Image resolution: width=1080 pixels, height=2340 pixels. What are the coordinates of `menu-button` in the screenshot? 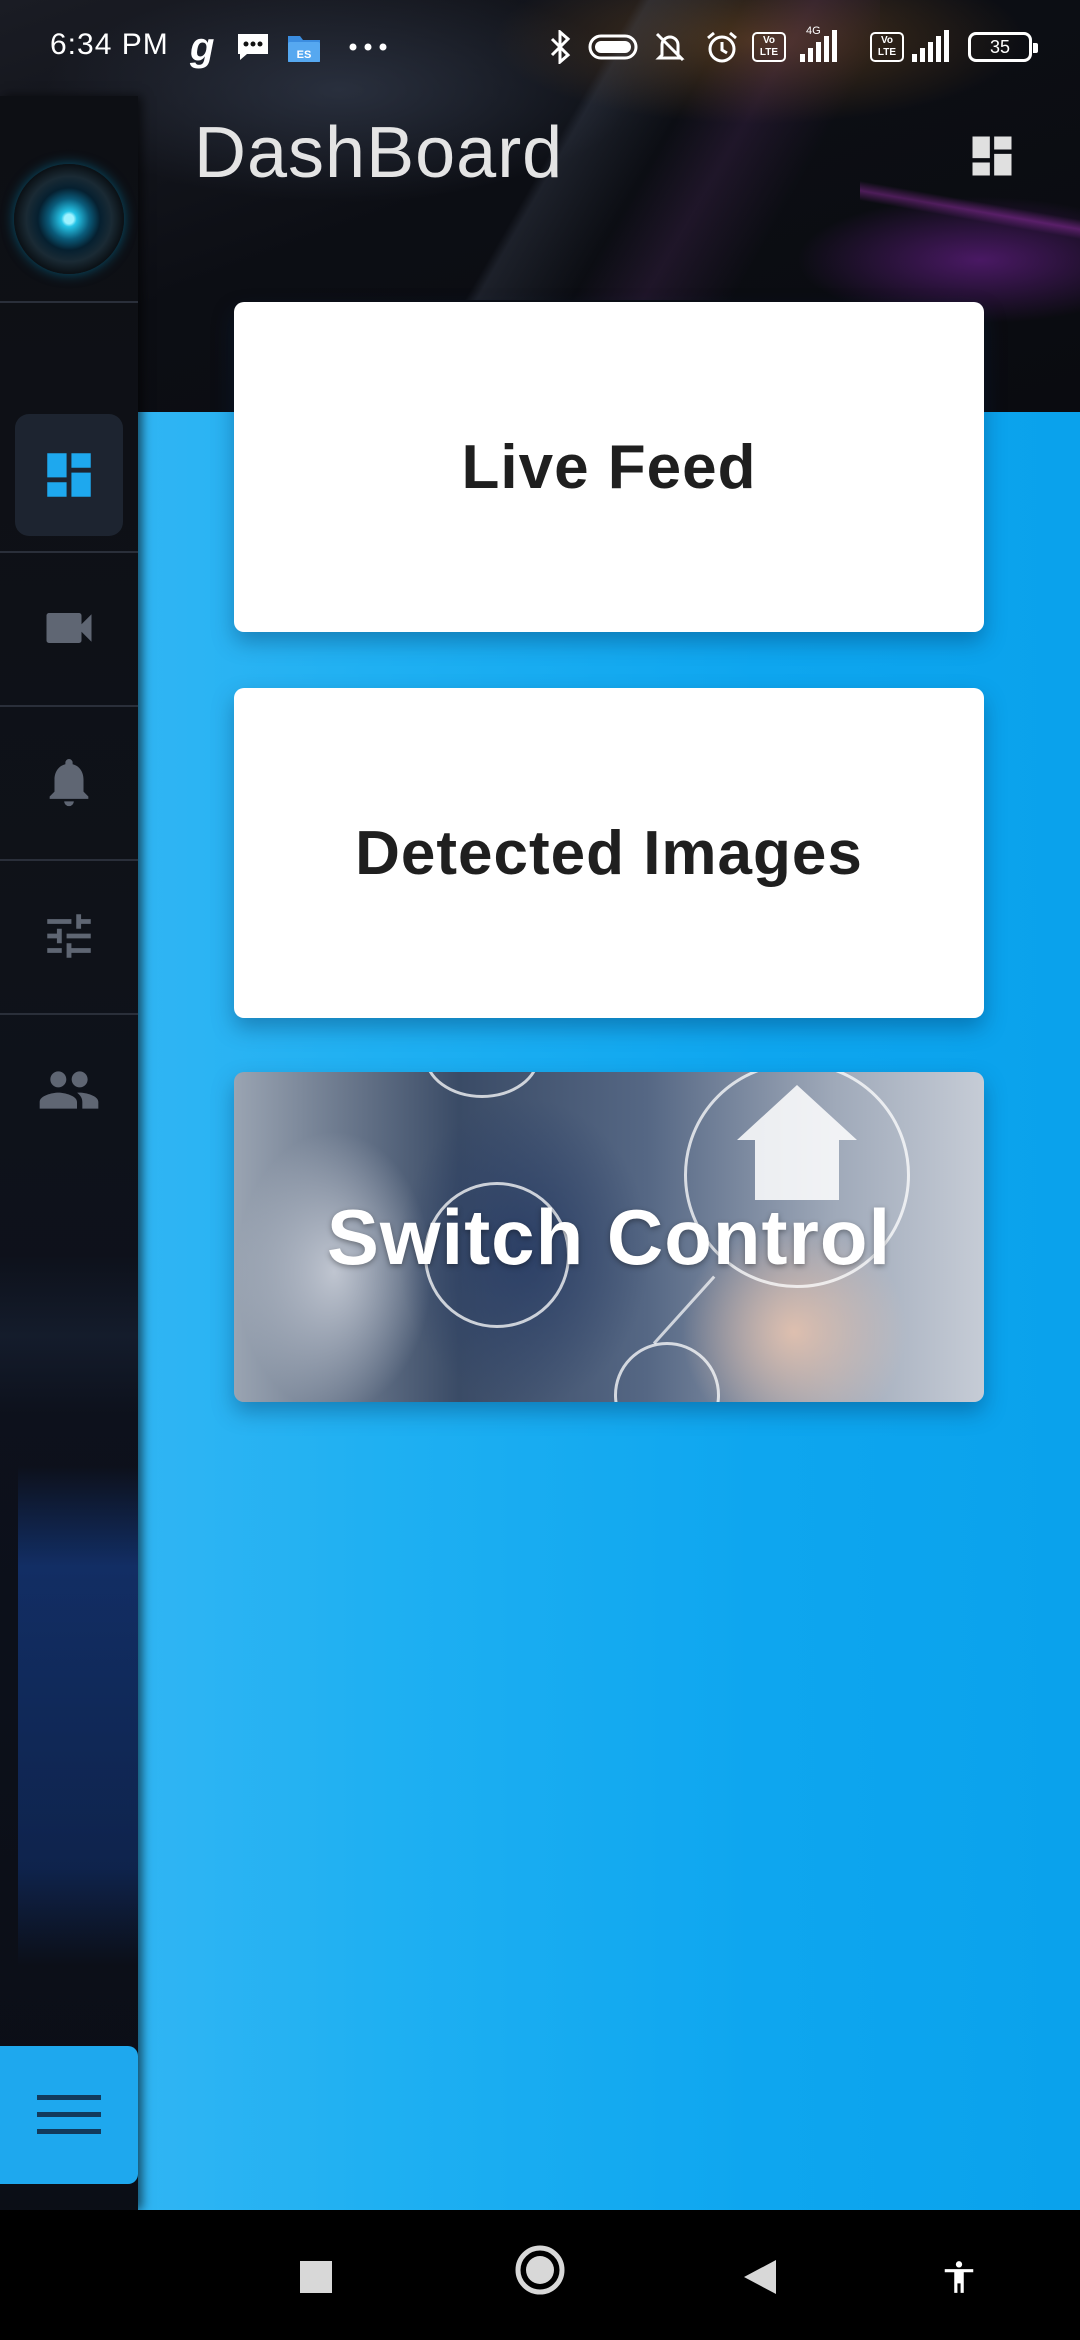 It's located at (69, 2115).